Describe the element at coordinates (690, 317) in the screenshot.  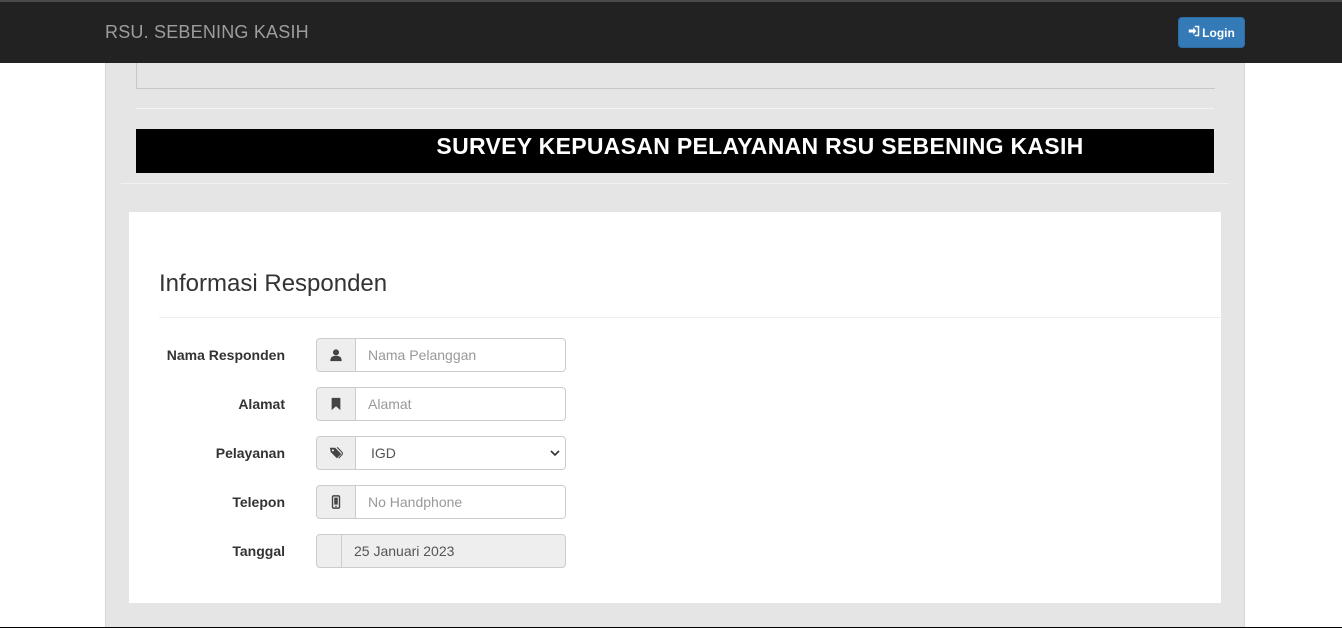
I see `panel-divider` at that location.